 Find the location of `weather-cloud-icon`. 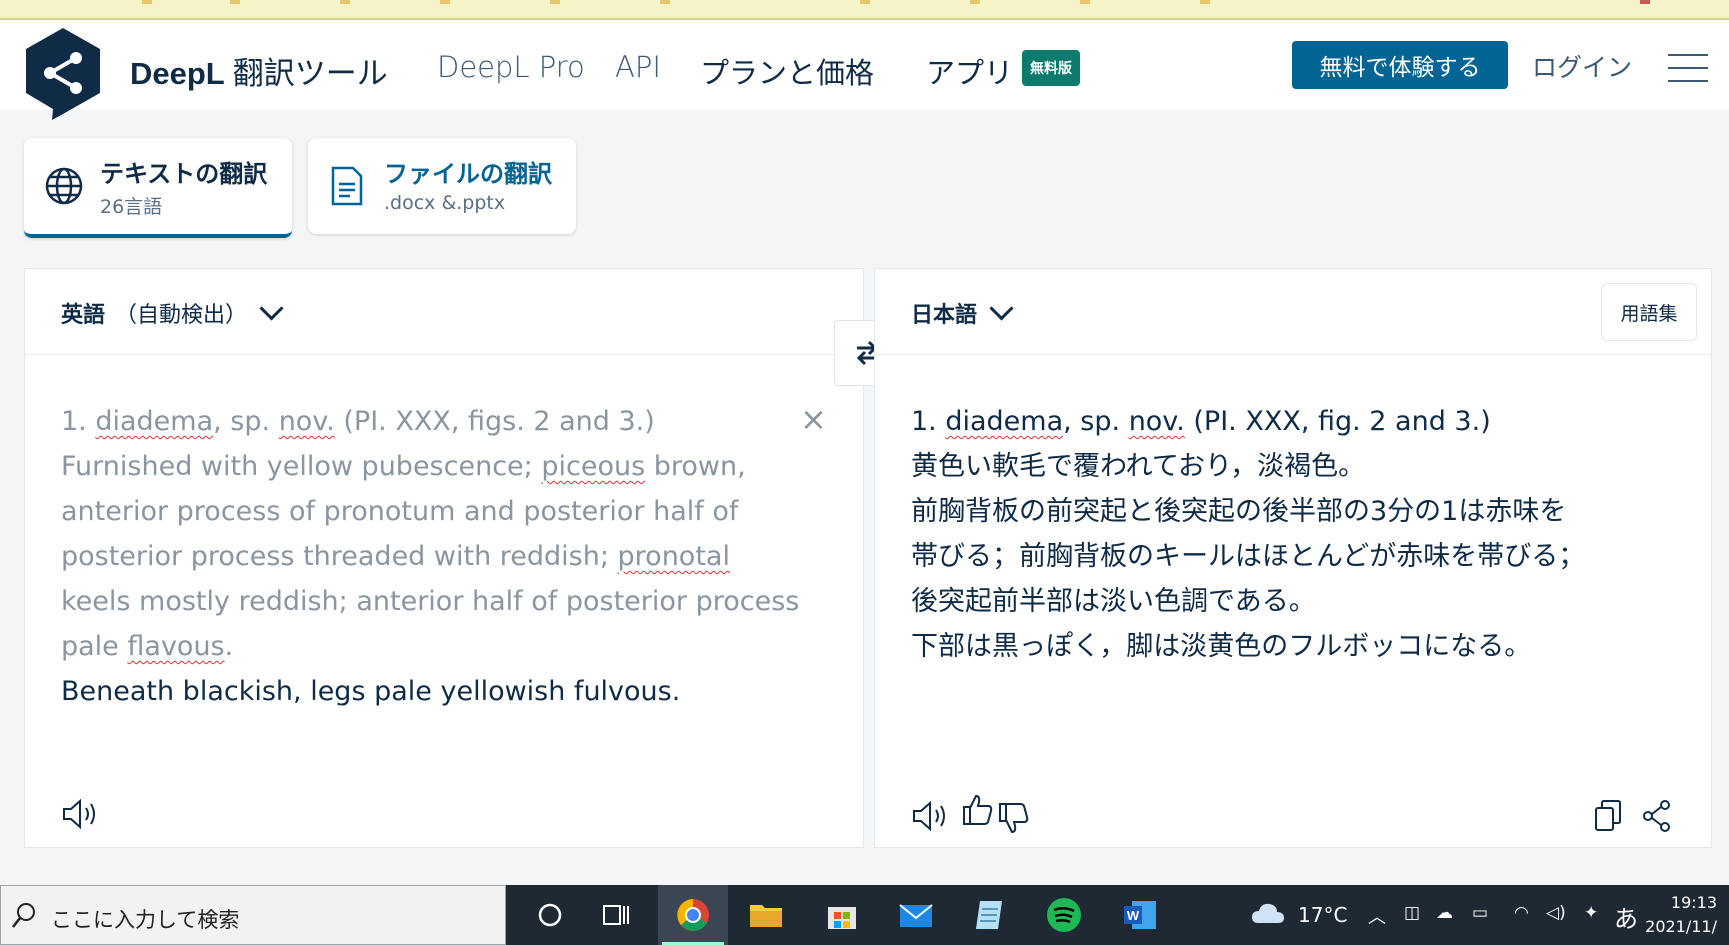

weather-cloud-icon is located at coordinates (1268, 913).